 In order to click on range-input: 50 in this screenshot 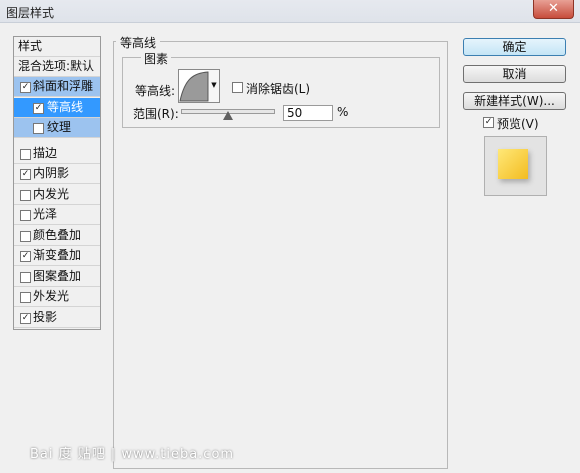, I will do `click(308, 113)`.